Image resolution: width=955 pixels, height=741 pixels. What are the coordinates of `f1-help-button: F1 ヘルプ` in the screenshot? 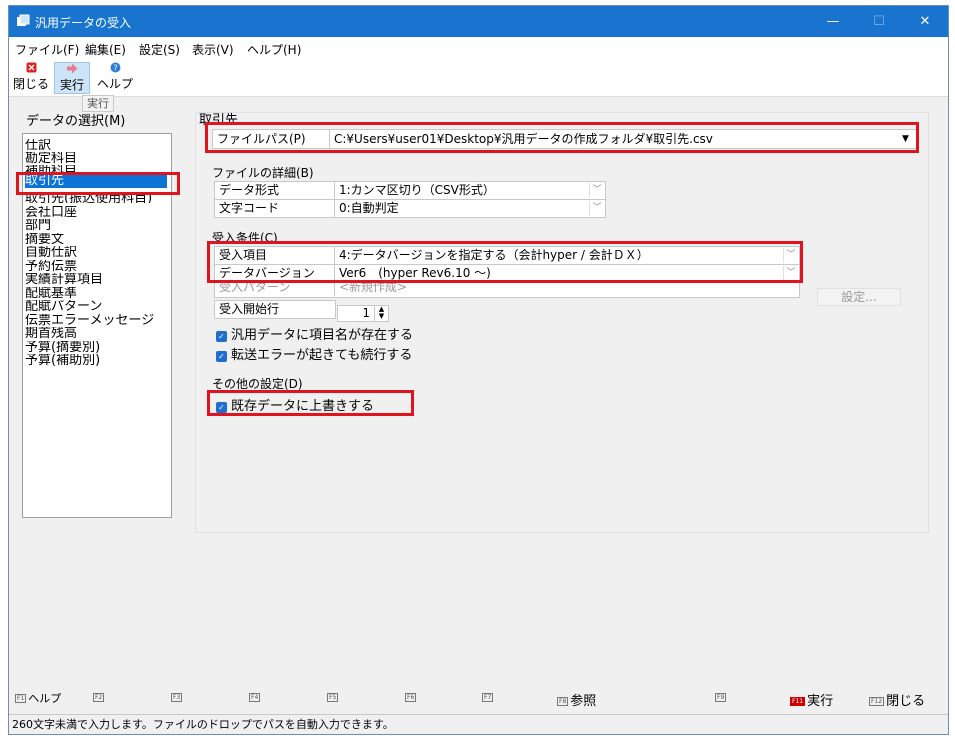 It's located at (38, 698).